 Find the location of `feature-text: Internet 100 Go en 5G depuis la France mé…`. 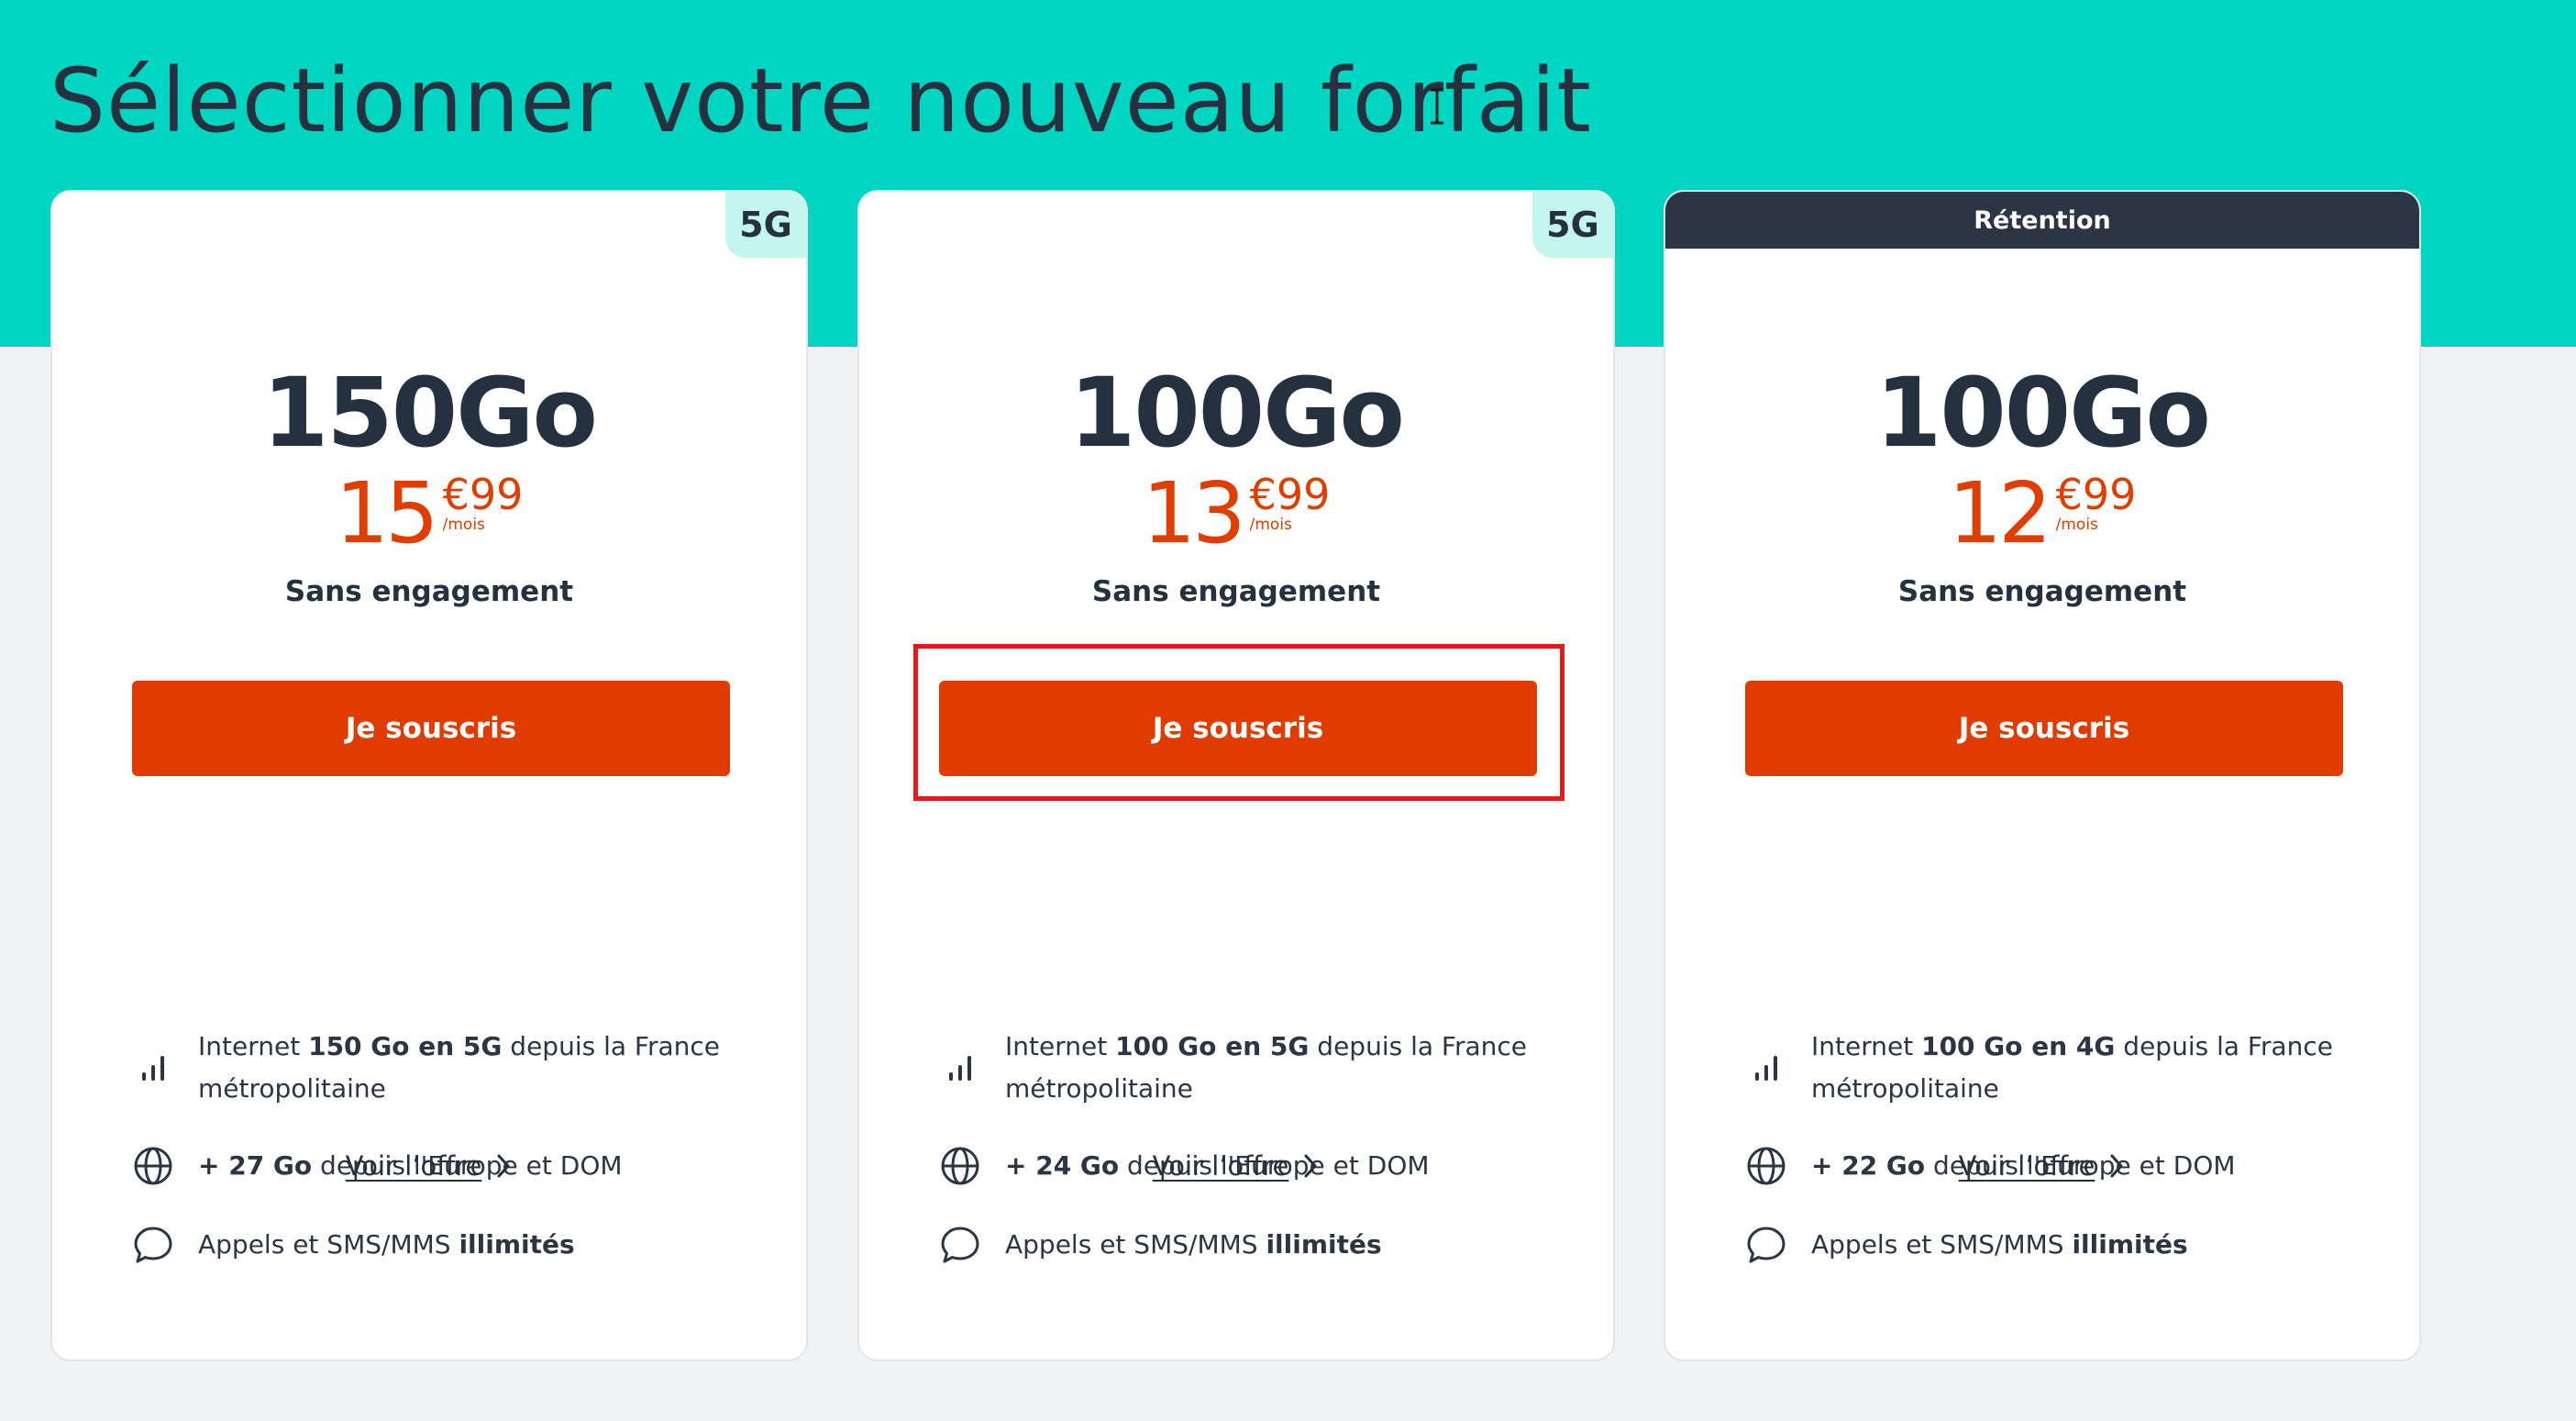

feature-text: Internet 100 Go en 5G depuis la France mé… is located at coordinates (1266, 1067).